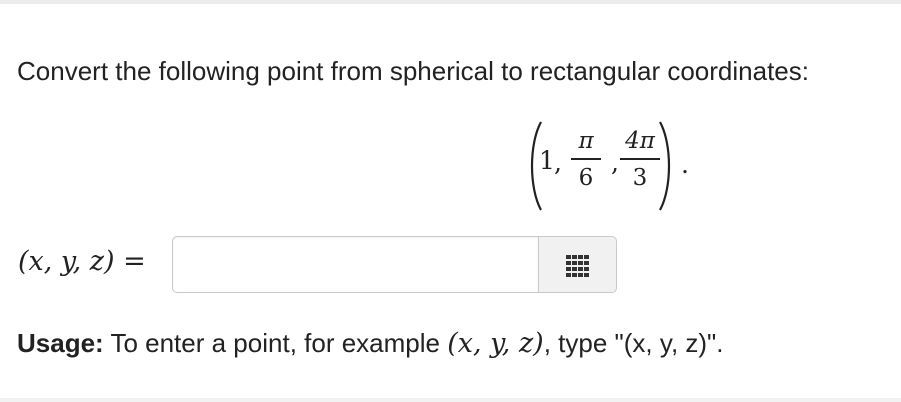 The width and height of the screenshot is (901, 402). What do you see at coordinates (666, 166) in the screenshot?
I see `right-paren-icon` at bounding box center [666, 166].